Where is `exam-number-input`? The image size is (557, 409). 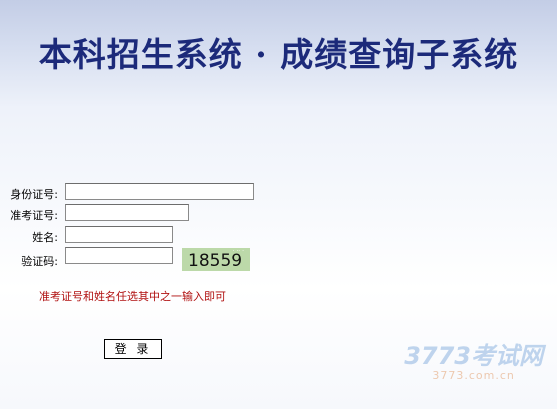
exam-number-input is located at coordinates (127, 212).